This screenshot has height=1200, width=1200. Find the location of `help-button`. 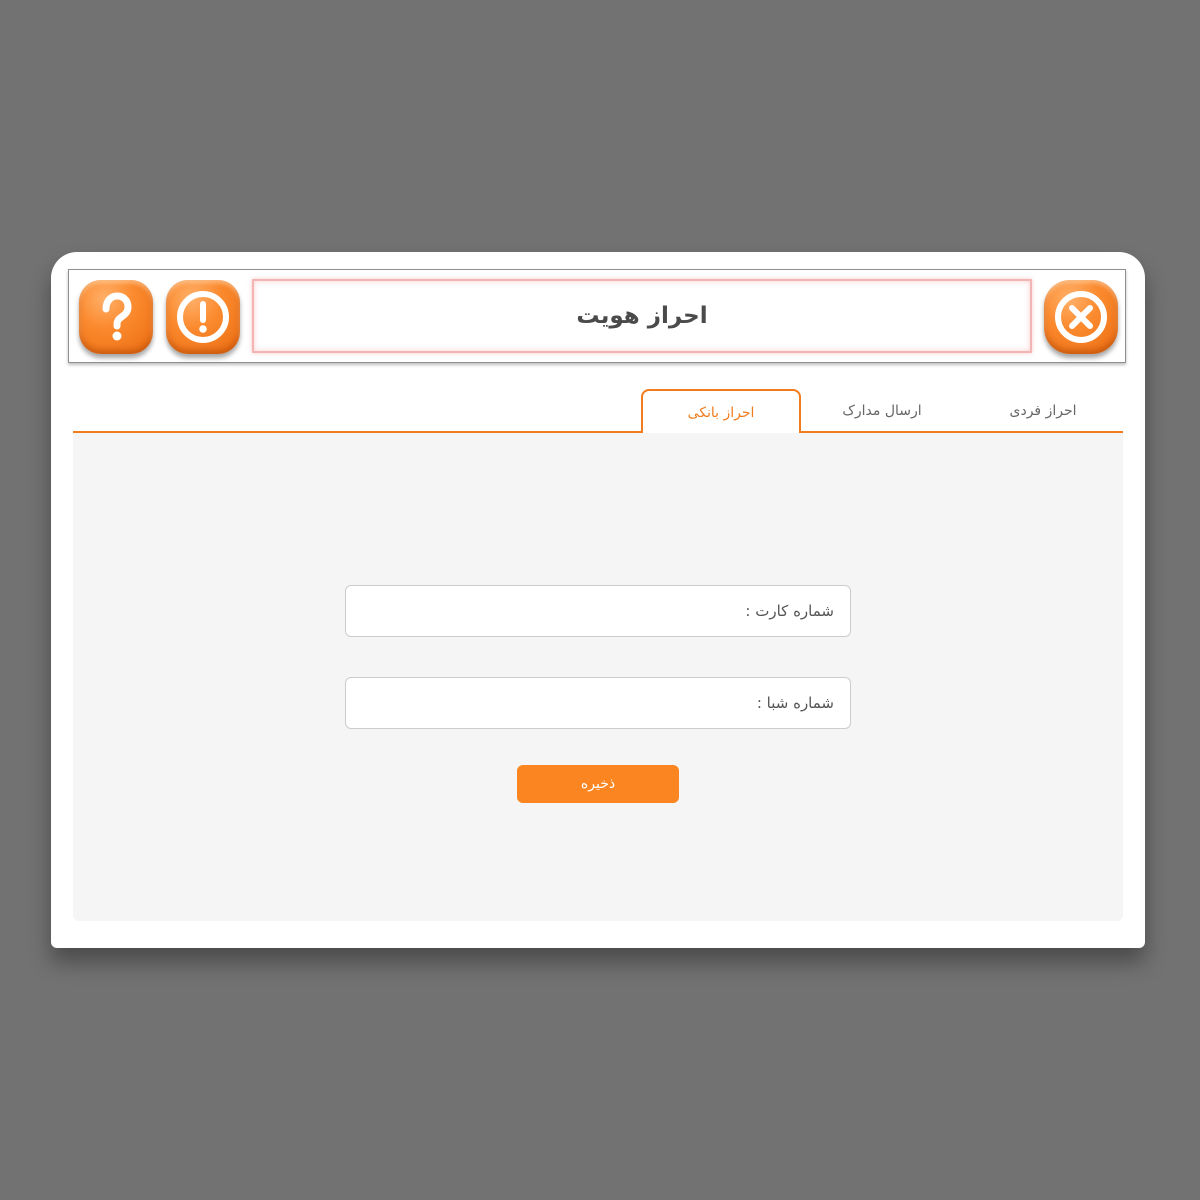

help-button is located at coordinates (116, 317).